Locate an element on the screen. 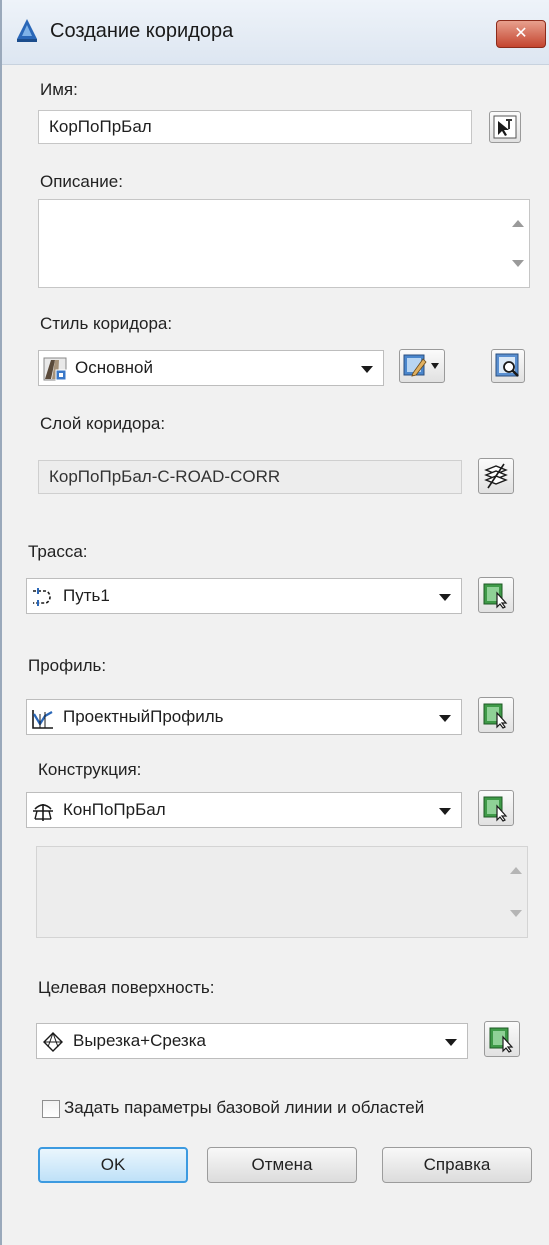  description-scrollbar is located at coordinates (518, 243).